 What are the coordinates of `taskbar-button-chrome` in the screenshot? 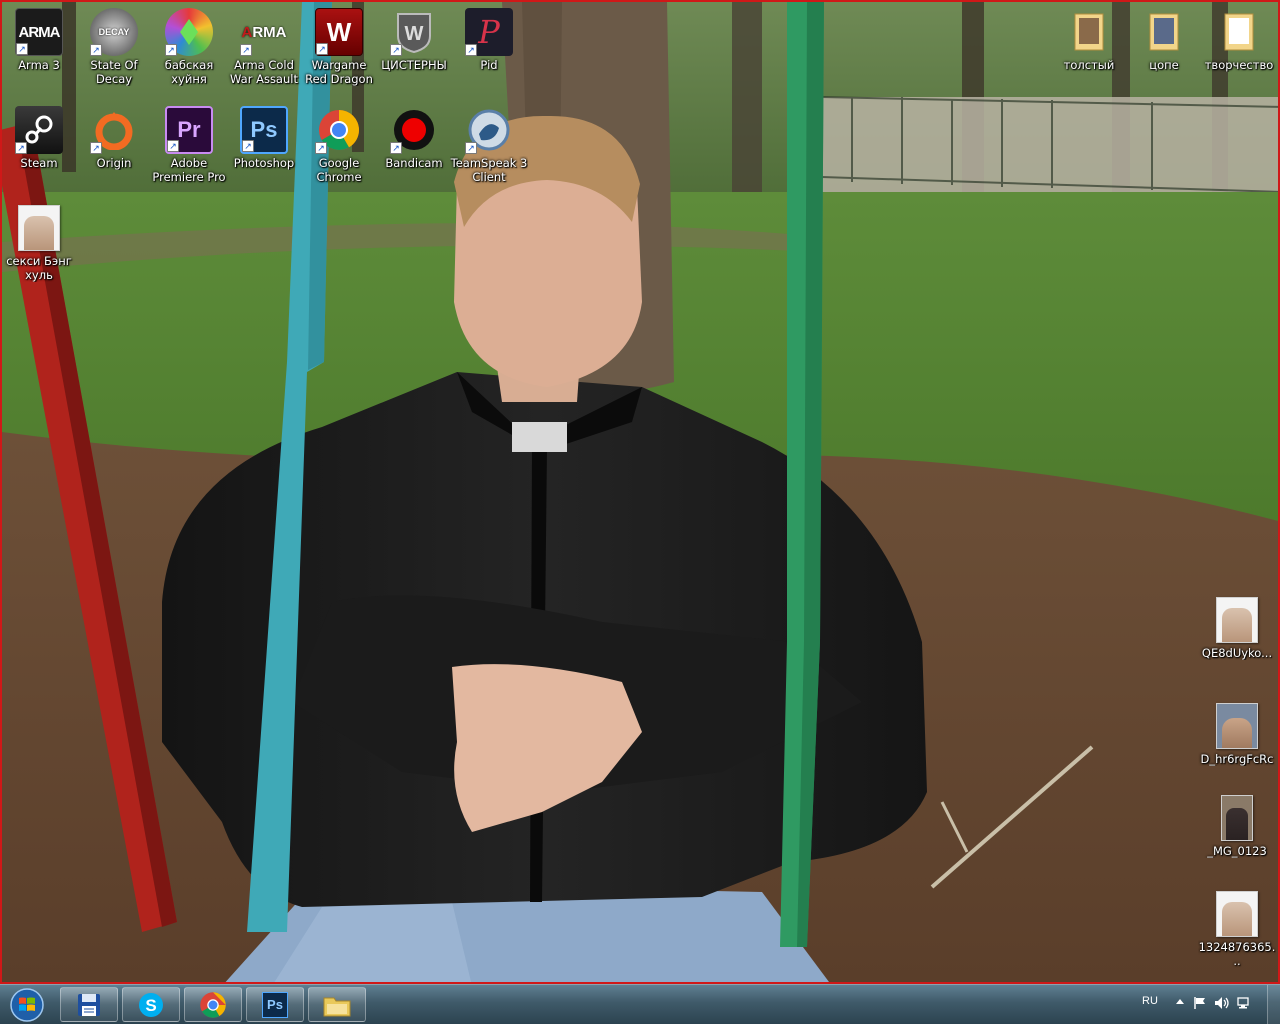 It's located at (213, 1004).